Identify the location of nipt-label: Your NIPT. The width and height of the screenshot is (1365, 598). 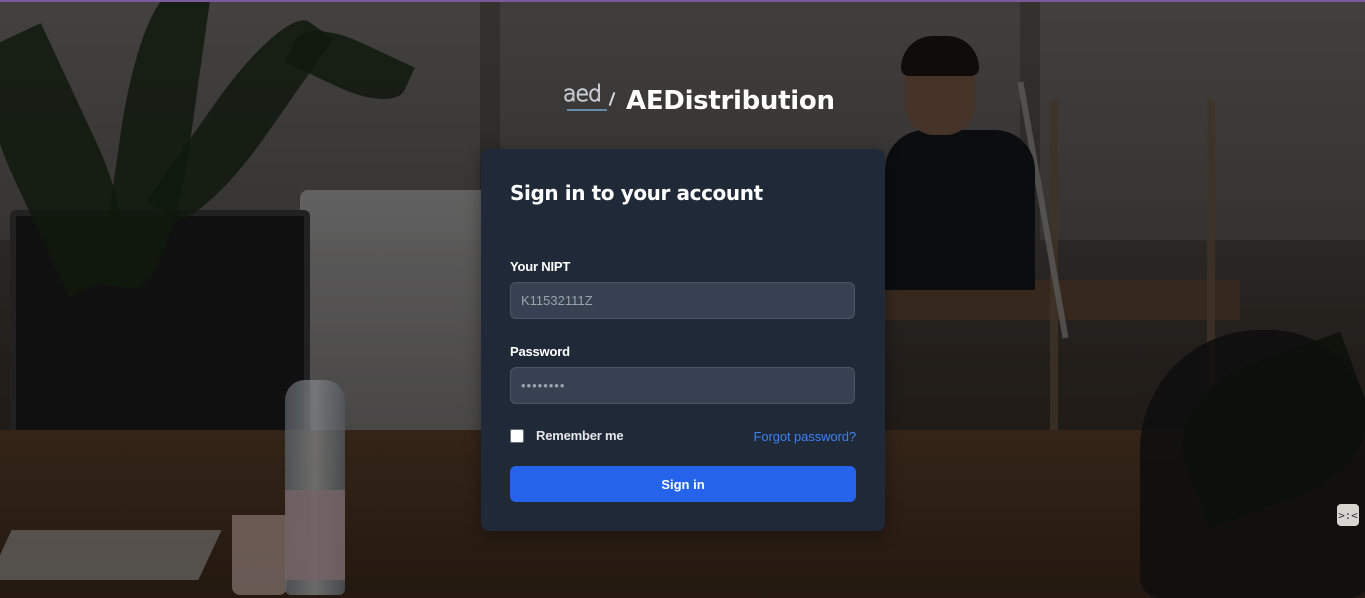
(540, 266).